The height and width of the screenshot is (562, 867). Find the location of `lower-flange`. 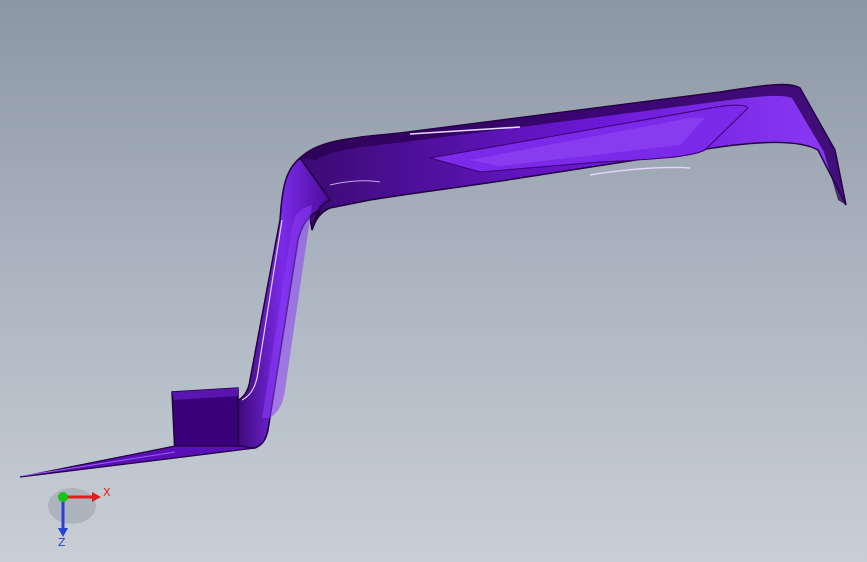

lower-flange is located at coordinates (137, 461).